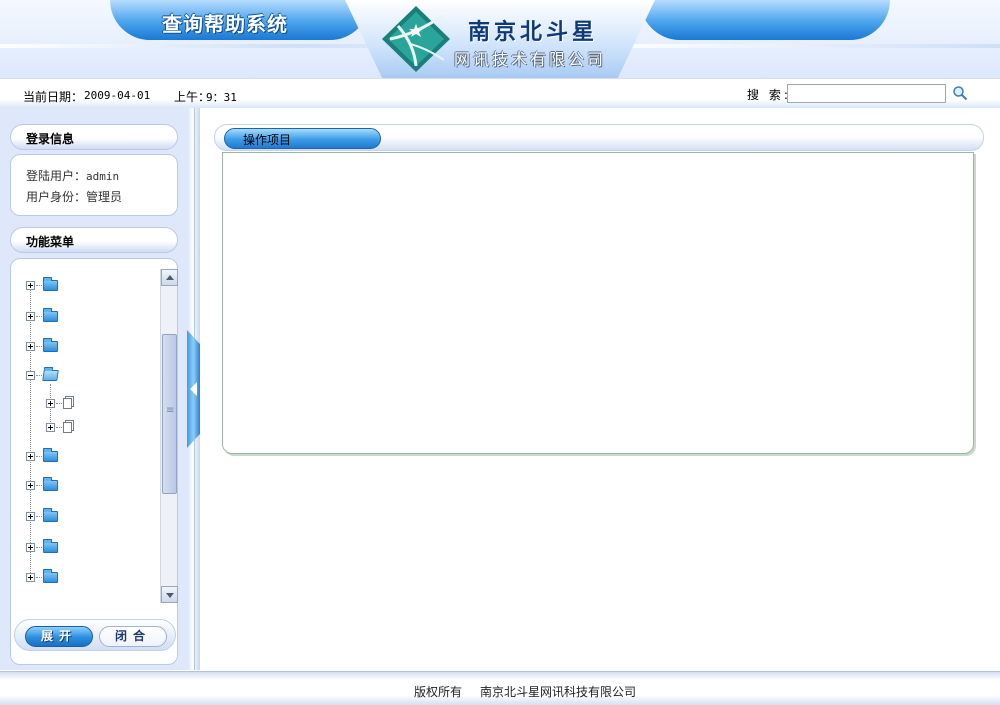  I want to click on login-role-value: 管理员, so click(104, 197).